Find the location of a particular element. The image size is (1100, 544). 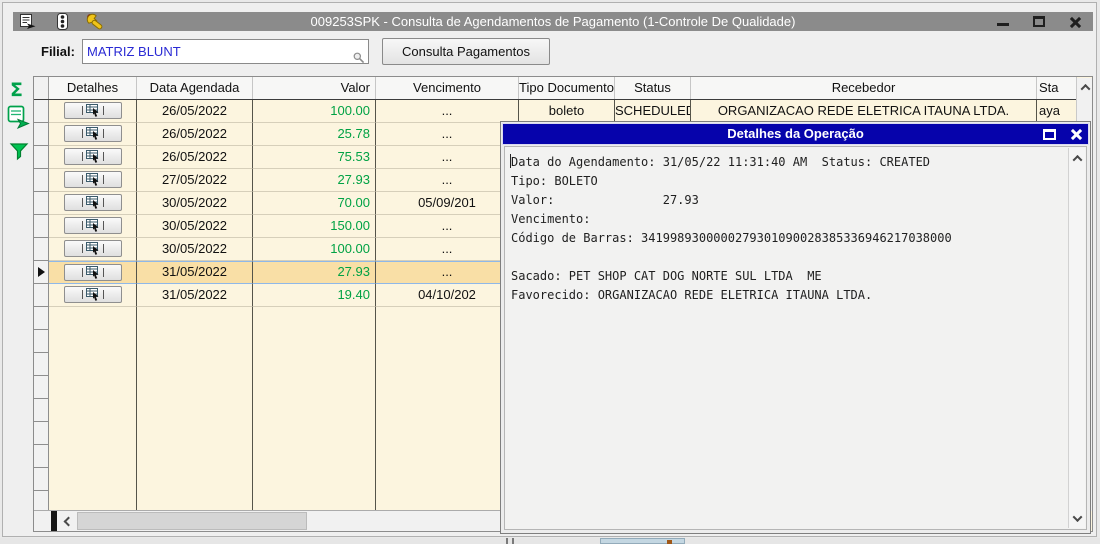

minimize-button is located at coordinates (1003, 22).